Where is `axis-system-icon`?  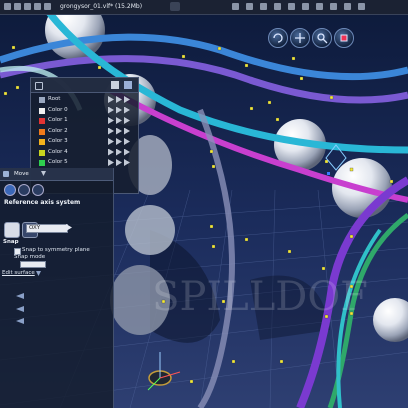 axis-system-icon is located at coordinates (12, 230).